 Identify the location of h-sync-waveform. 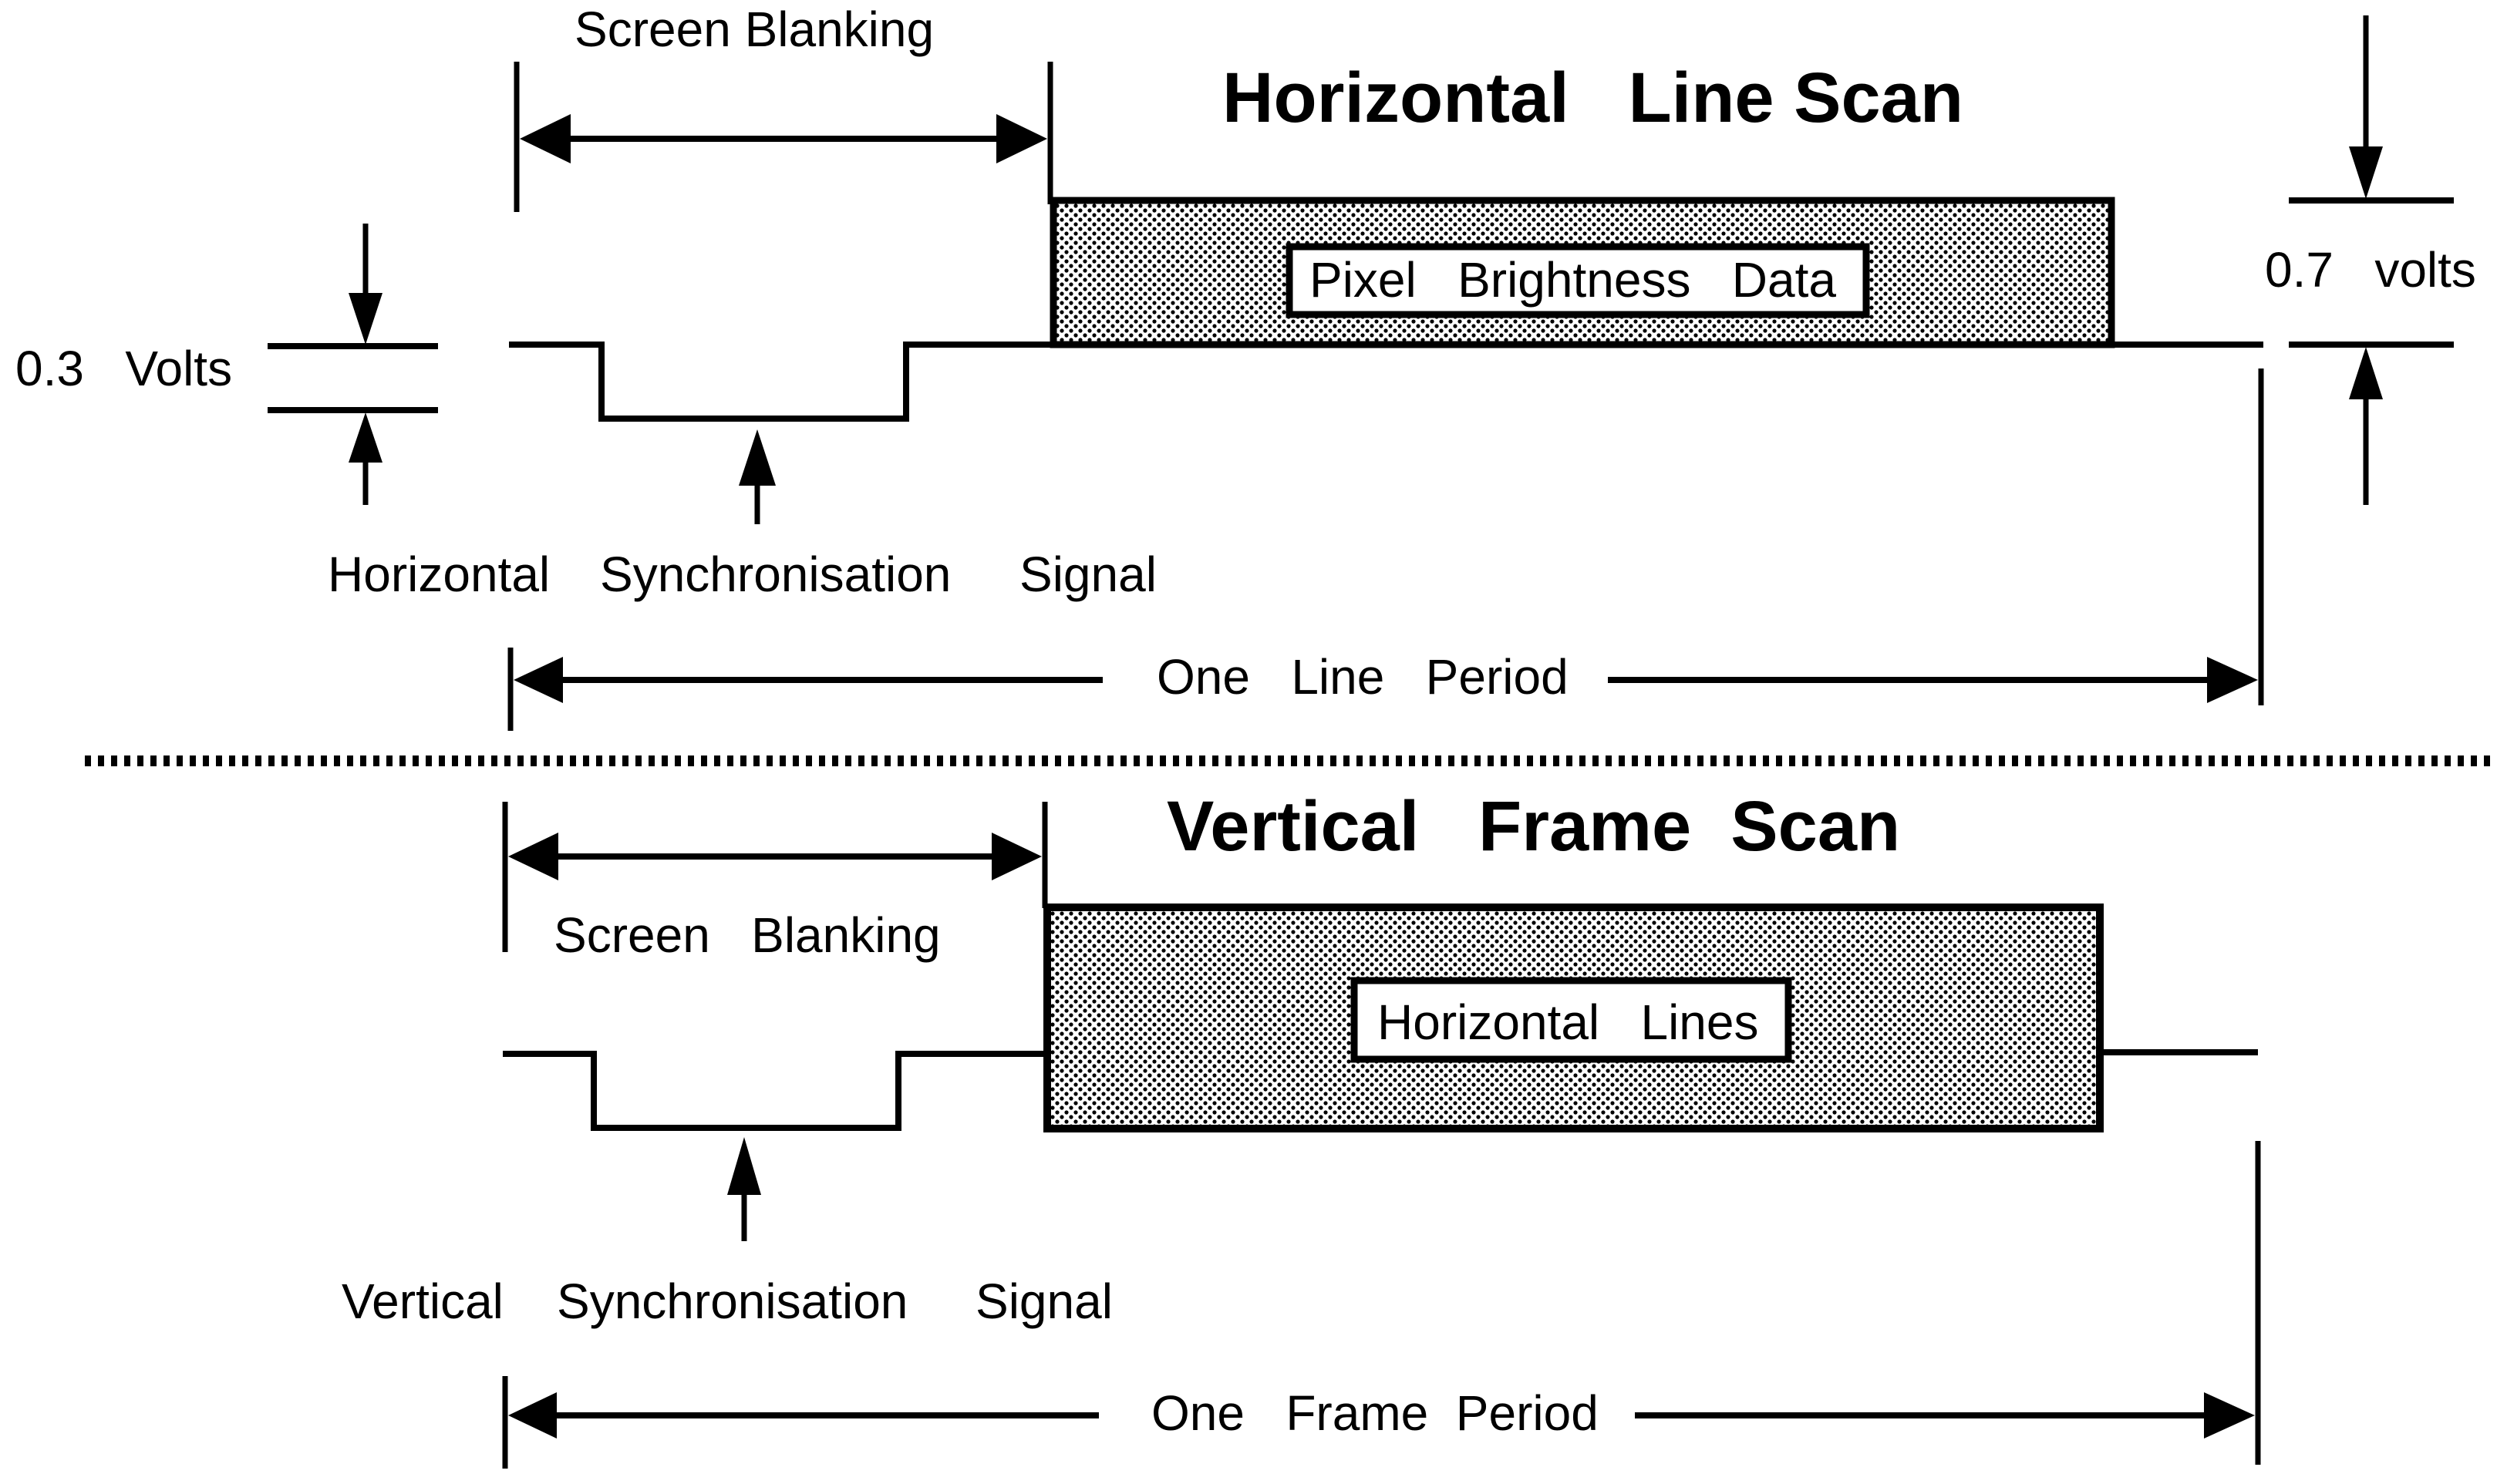
(779, 382).